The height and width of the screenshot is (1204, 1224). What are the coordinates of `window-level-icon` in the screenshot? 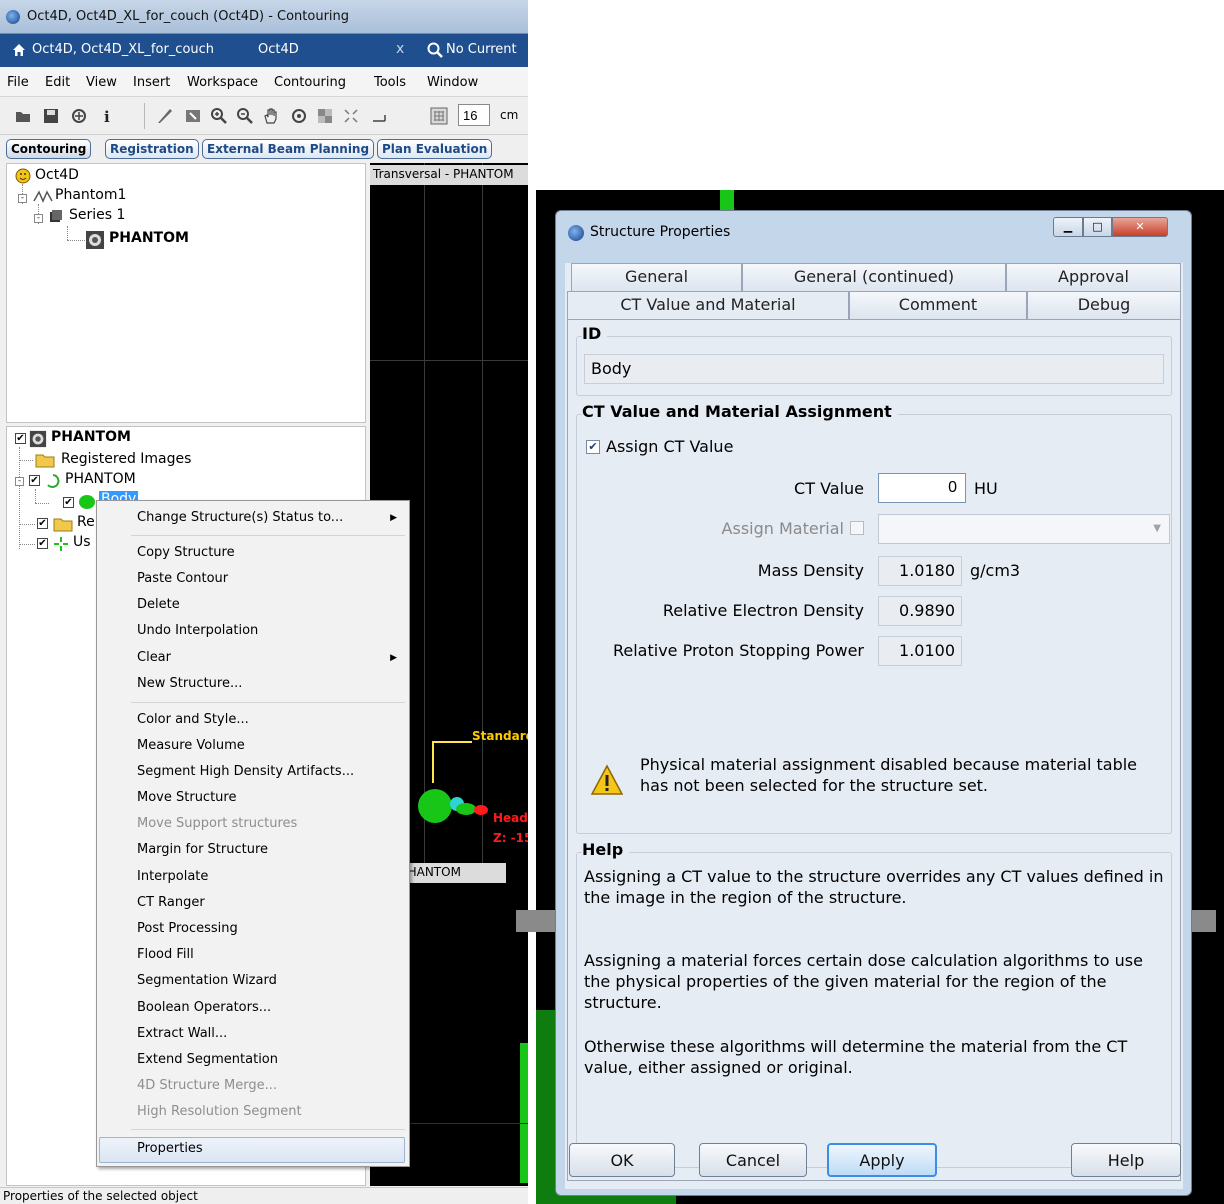 It's located at (325, 116).